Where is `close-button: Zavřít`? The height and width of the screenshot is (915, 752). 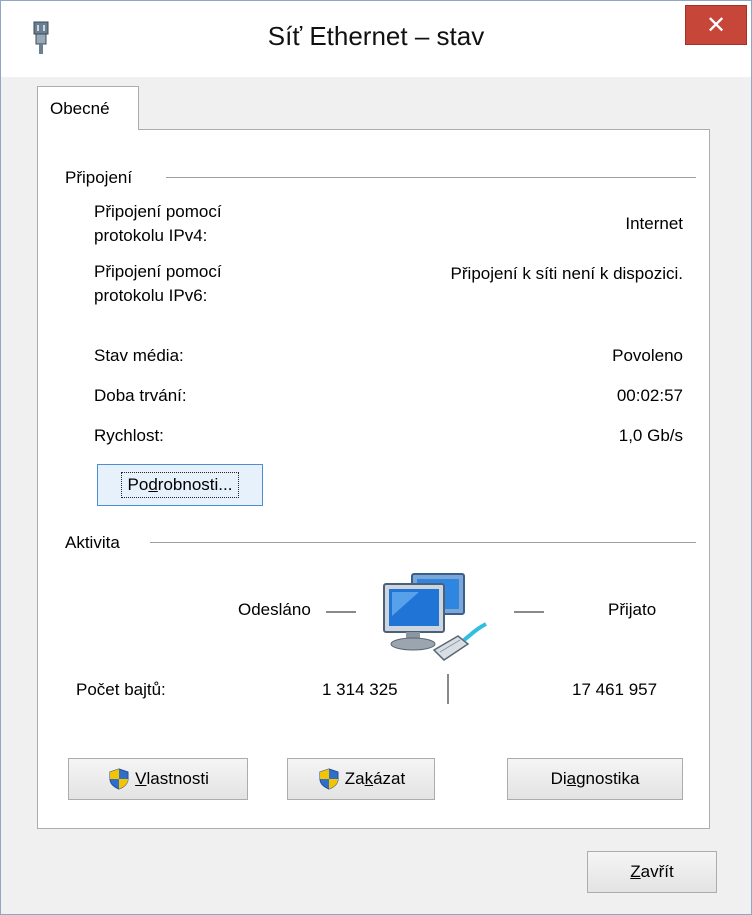 close-button: Zavřít is located at coordinates (652, 872).